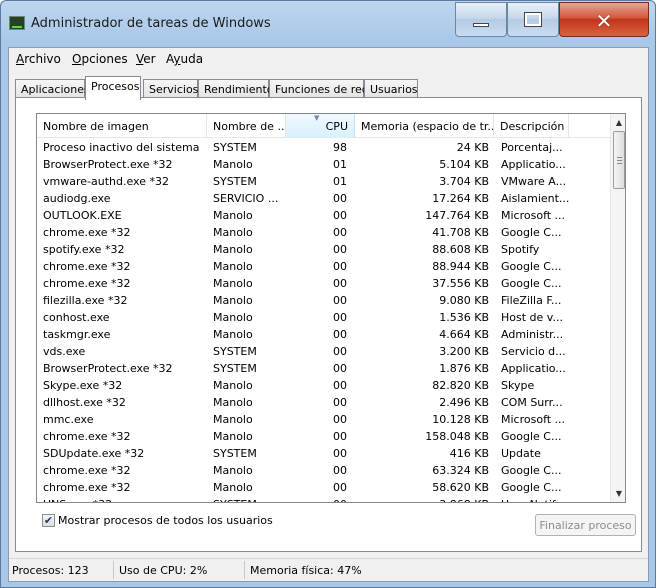 This screenshot has width=656, height=588. Describe the element at coordinates (170, 89) in the screenshot. I see `tab-servicios: Servicios` at that location.